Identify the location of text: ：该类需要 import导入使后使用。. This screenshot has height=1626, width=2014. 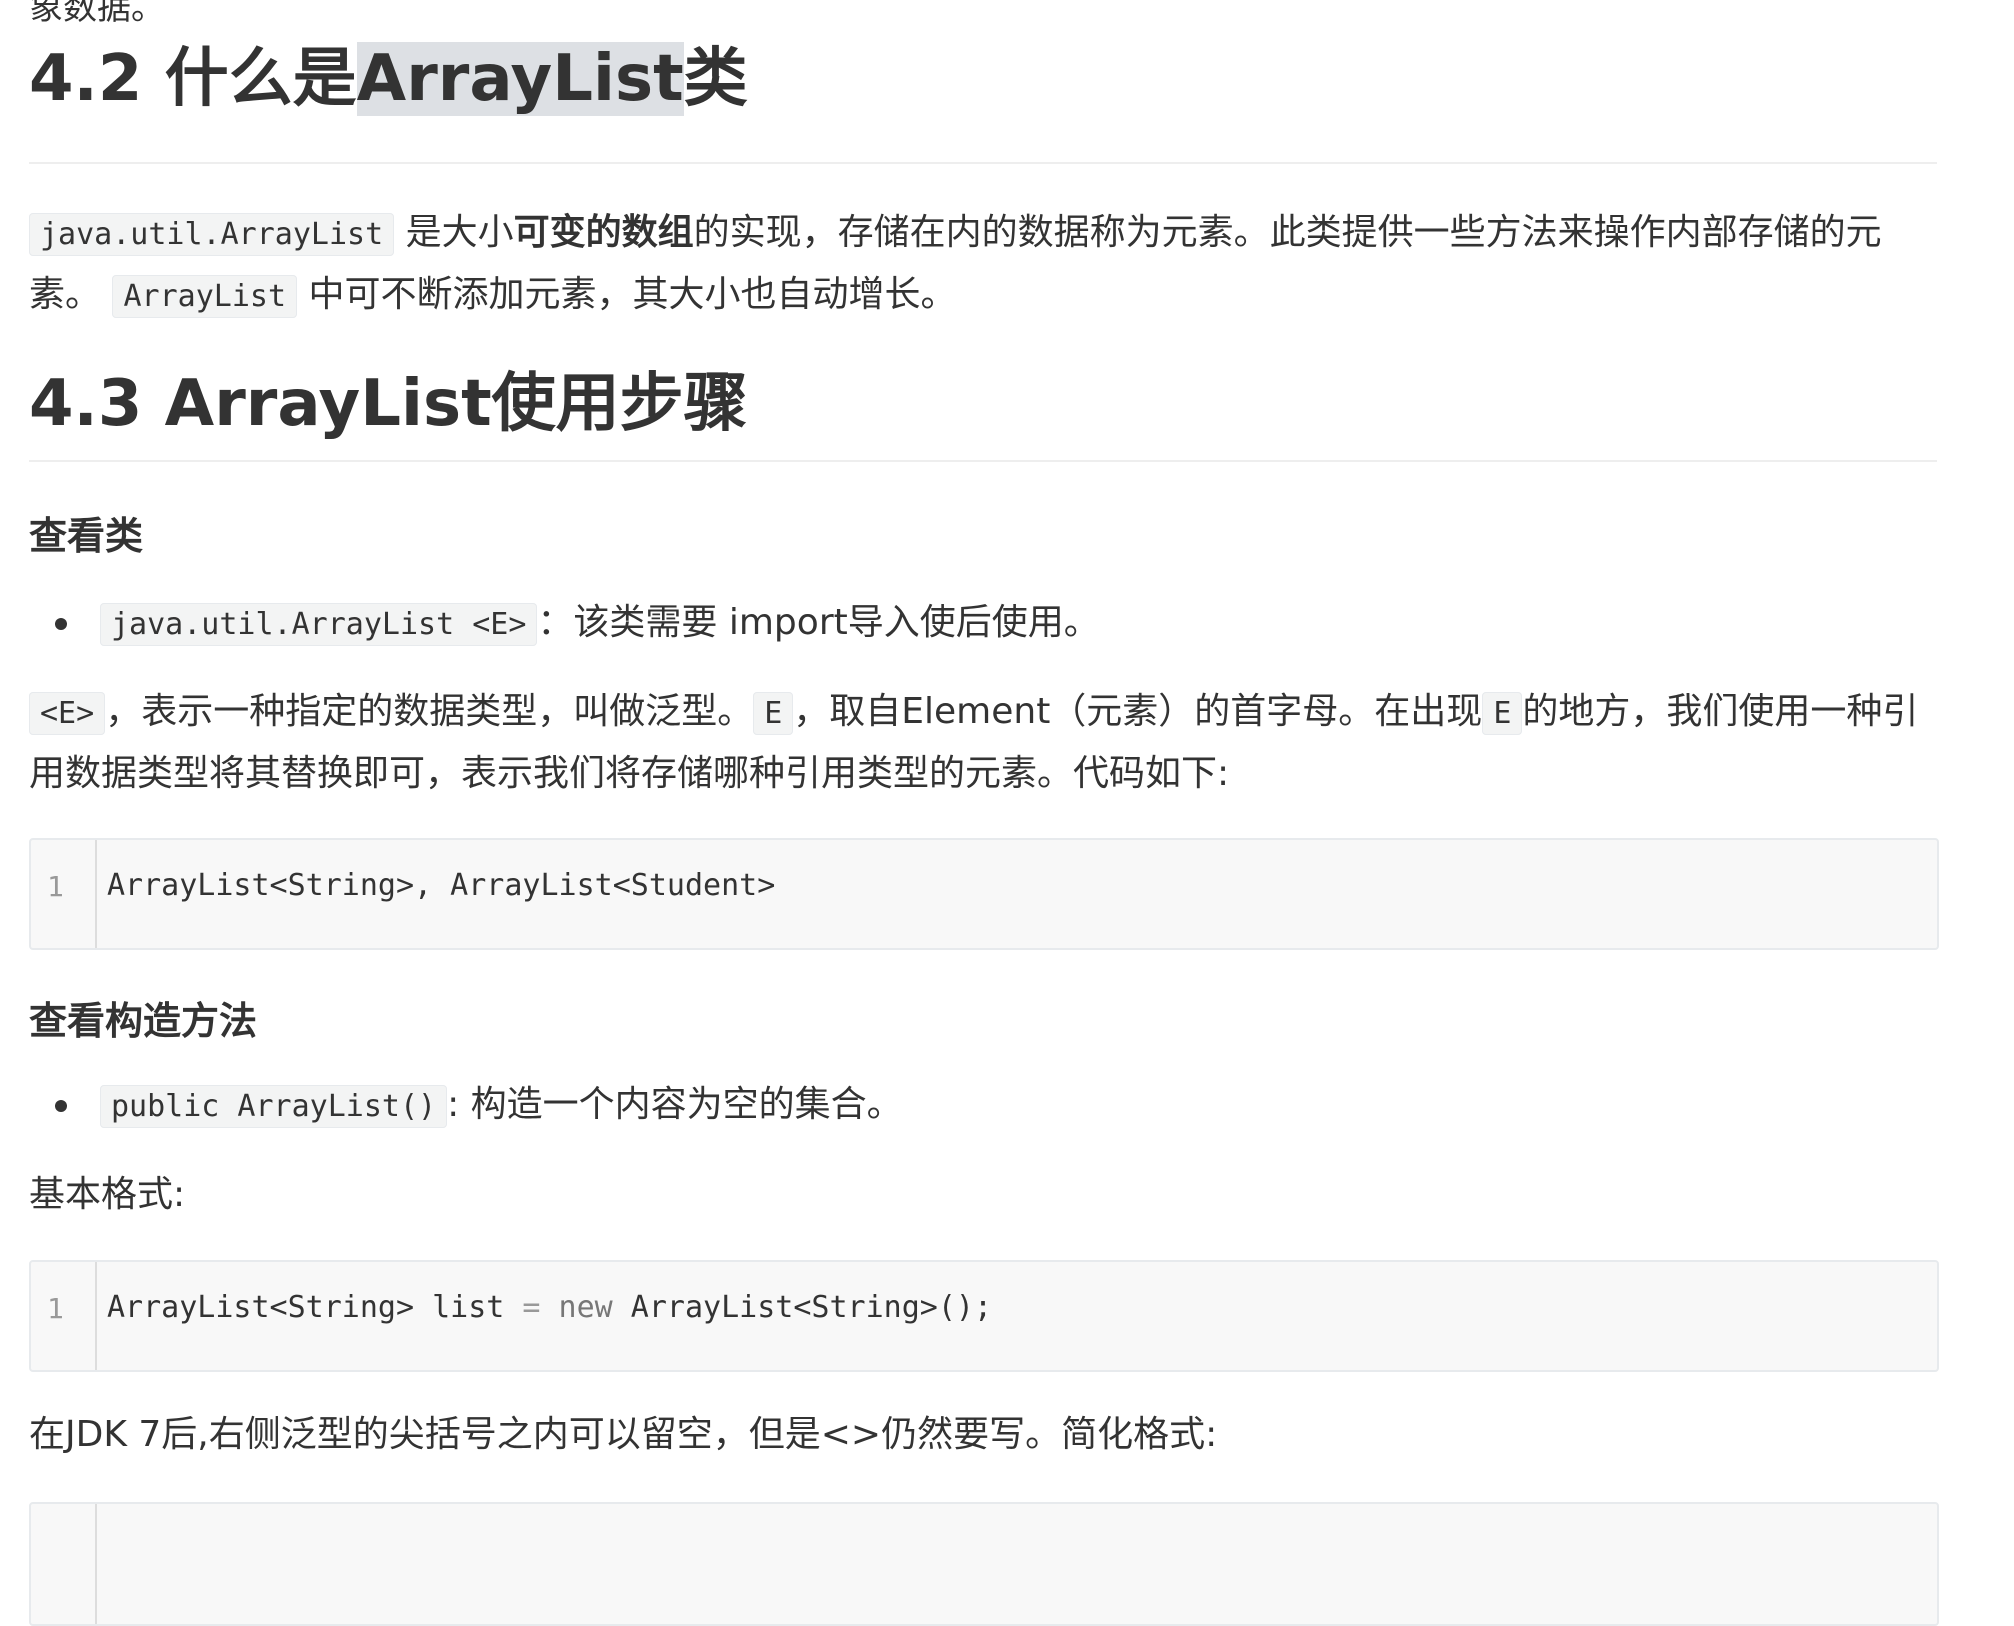
(818, 622).